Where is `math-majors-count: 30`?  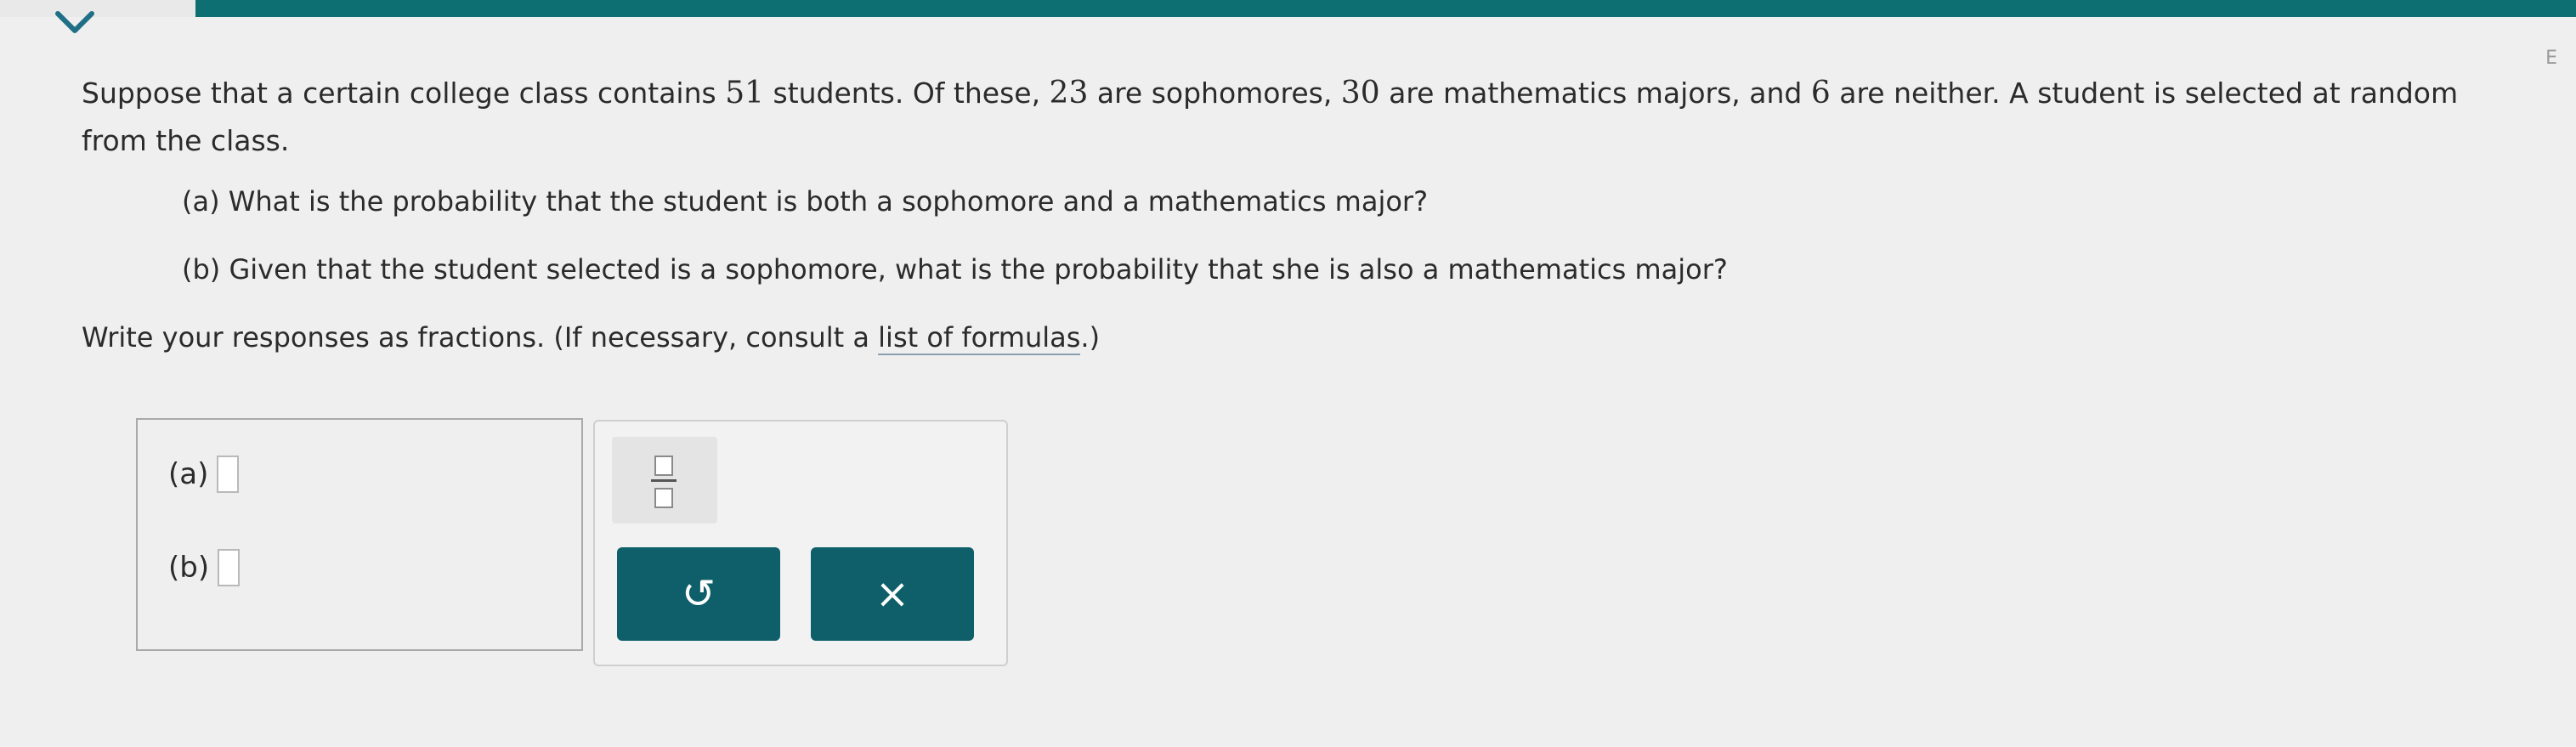 math-majors-count: 30 is located at coordinates (1360, 93).